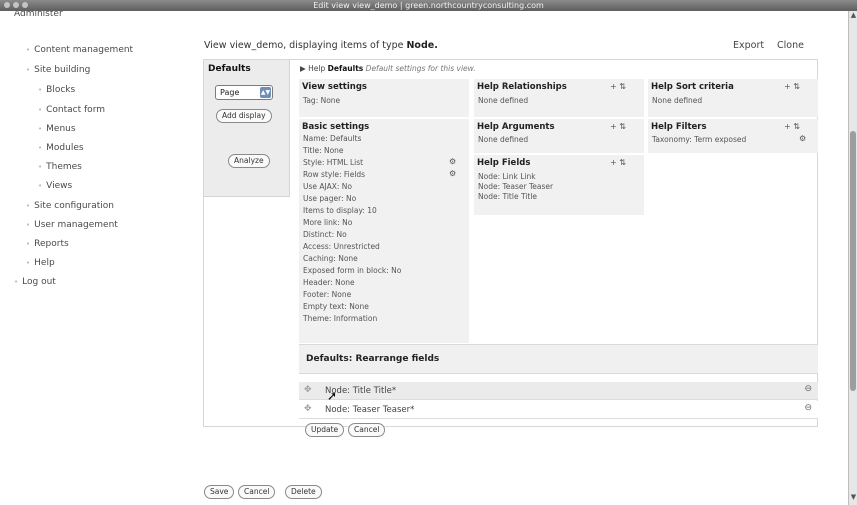  I want to click on display-type-select: Page ▲▼, so click(244, 92).